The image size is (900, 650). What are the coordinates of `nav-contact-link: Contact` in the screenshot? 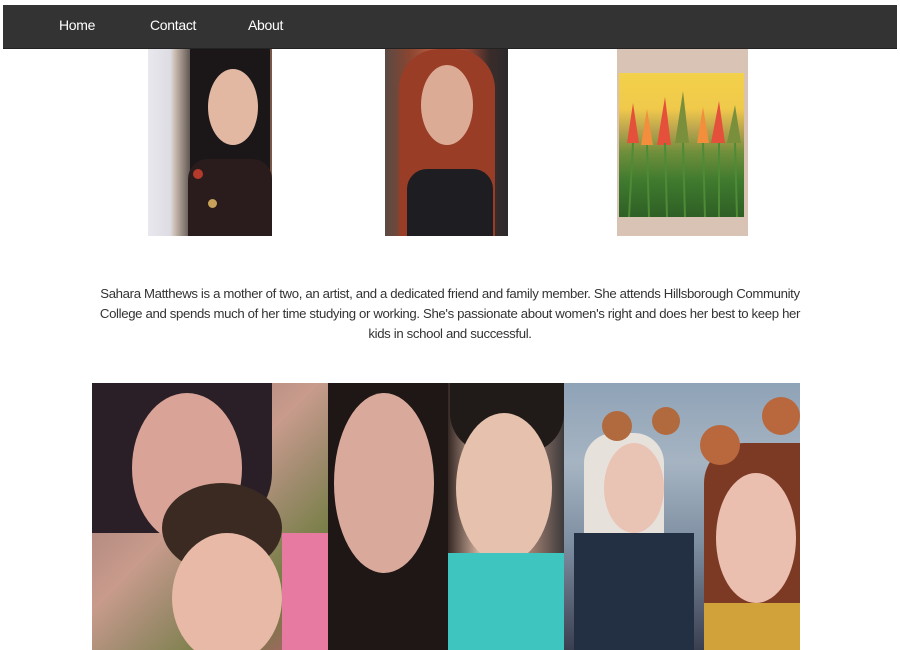 It's located at (173, 25).